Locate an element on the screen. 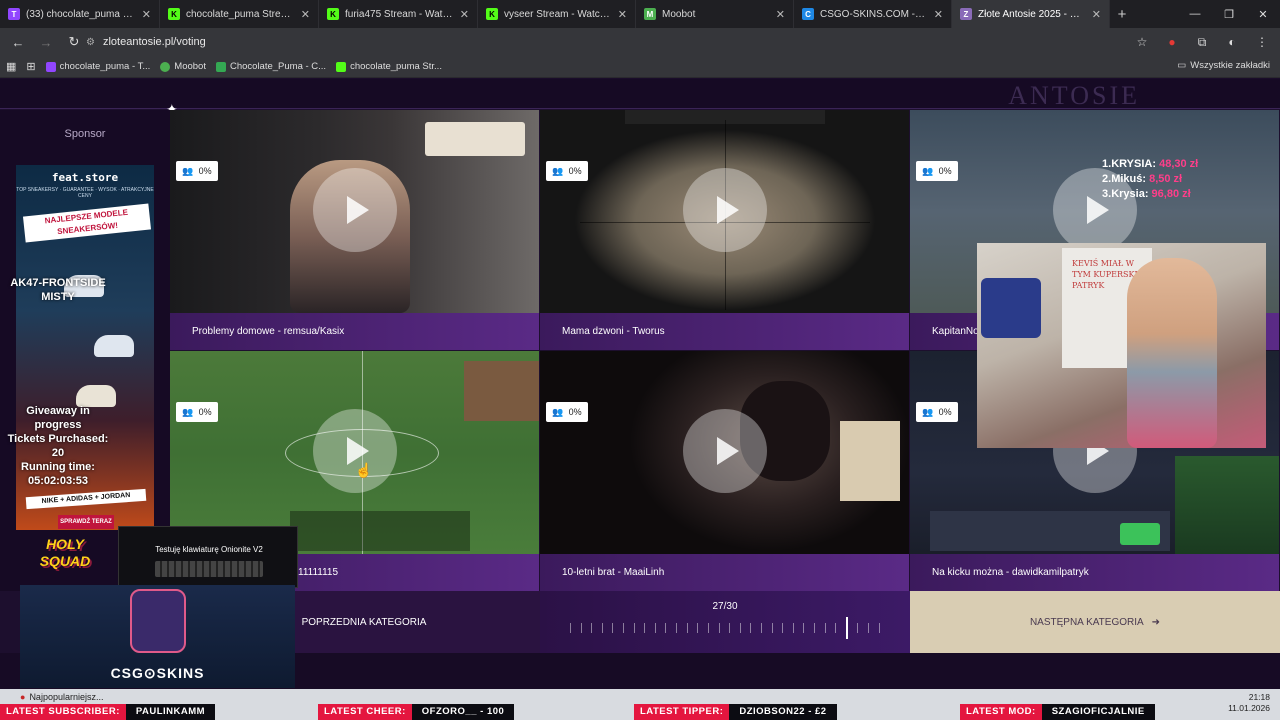  clock-time: 21:18 is located at coordinates (1259, 697).